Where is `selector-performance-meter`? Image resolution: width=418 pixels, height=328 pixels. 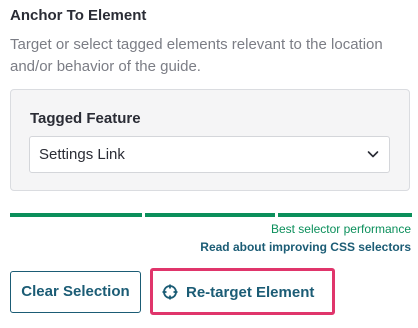 selector-performance-meter is located at coordinates (211, 215).